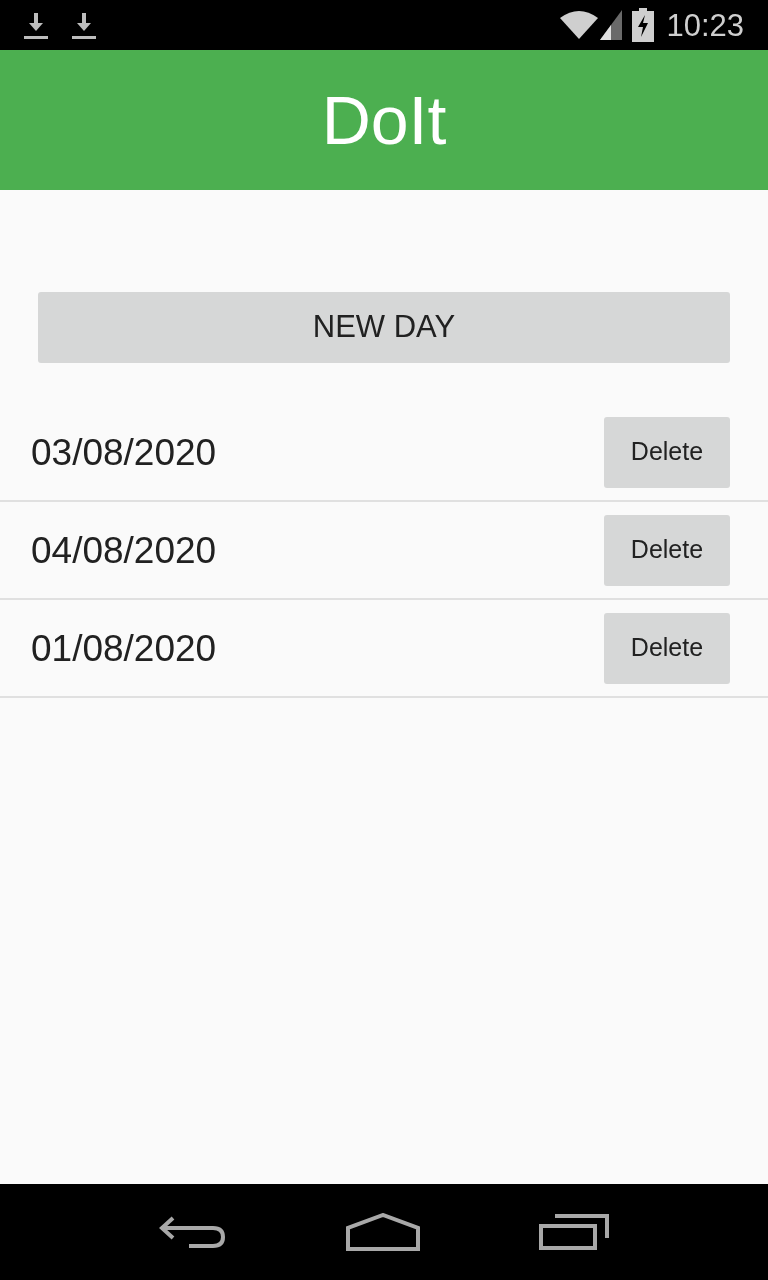 The height and width of the screenshot is (1280, 768). Describe the element at coordinates (643, 25) in the screenshot. I see `battery-icon` at that location.